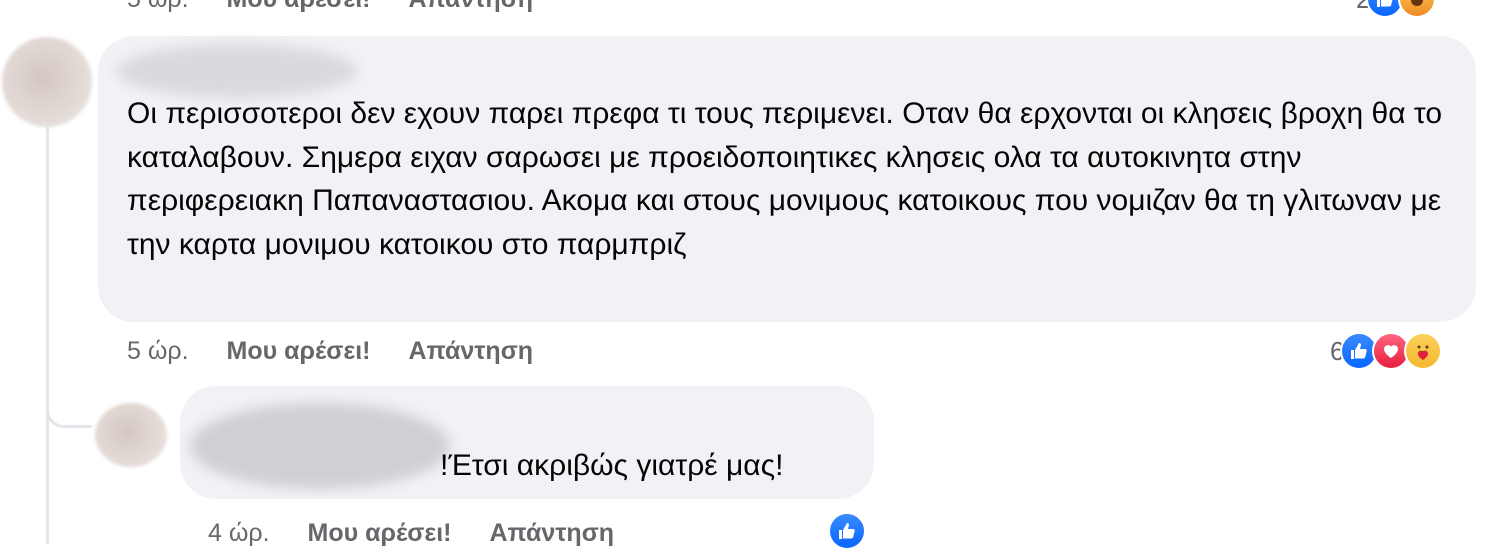 This screenshot has height=550, width=1500. I want to click on like-icon, so click(847, 531).